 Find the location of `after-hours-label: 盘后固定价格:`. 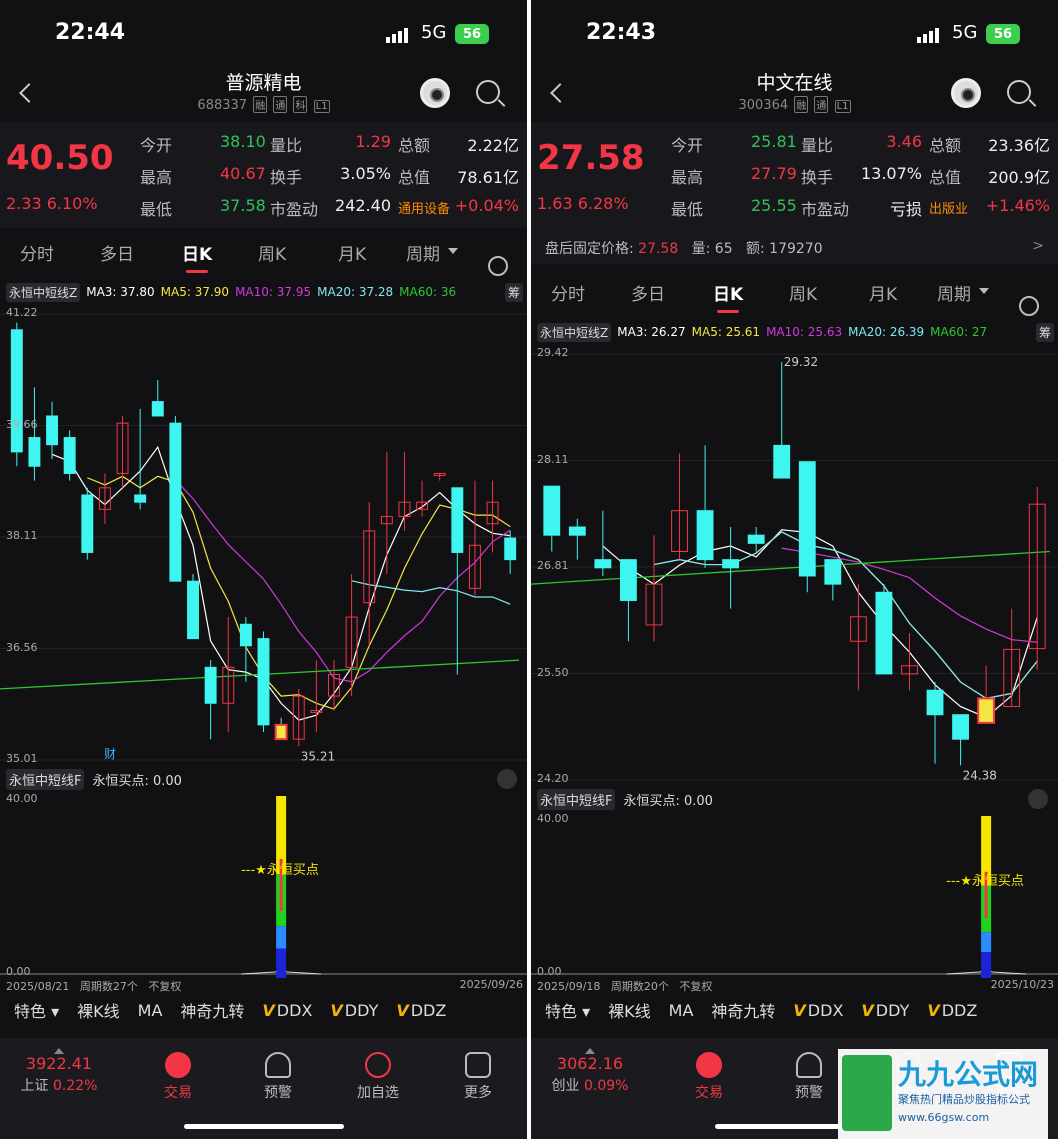

after-hours-label: 盘后固定价格: is located at coordinates (589, 249).